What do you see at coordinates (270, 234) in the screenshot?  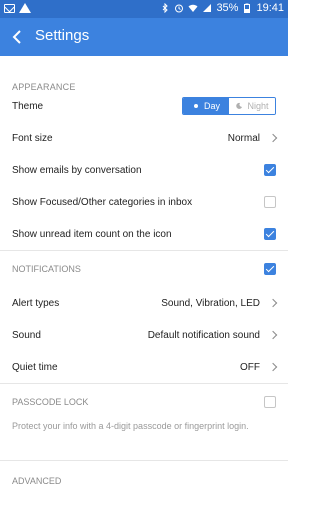 I see `unread-count-checkbox` at bounding box center [270, 234].